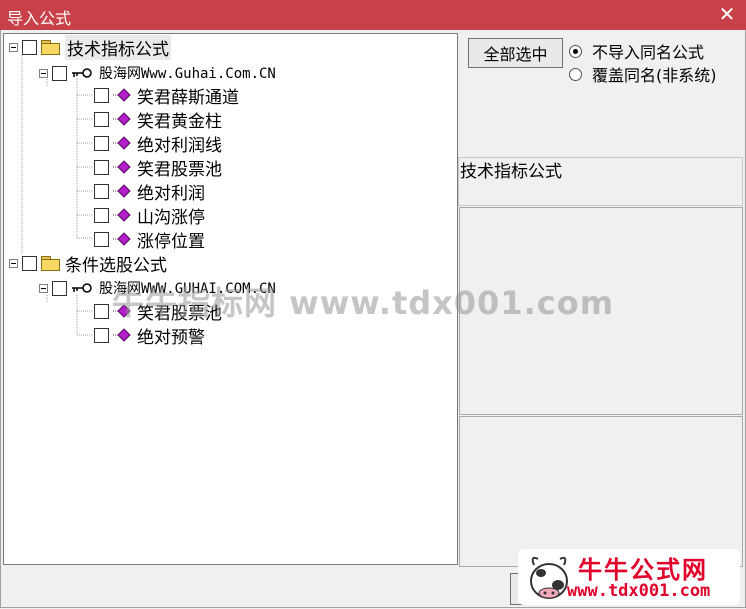 The image size is (746, 609). Describe the element at coordinates (643, 570) in the screenshot. I see `watermark-brand: 牛牛公式网` at that location.